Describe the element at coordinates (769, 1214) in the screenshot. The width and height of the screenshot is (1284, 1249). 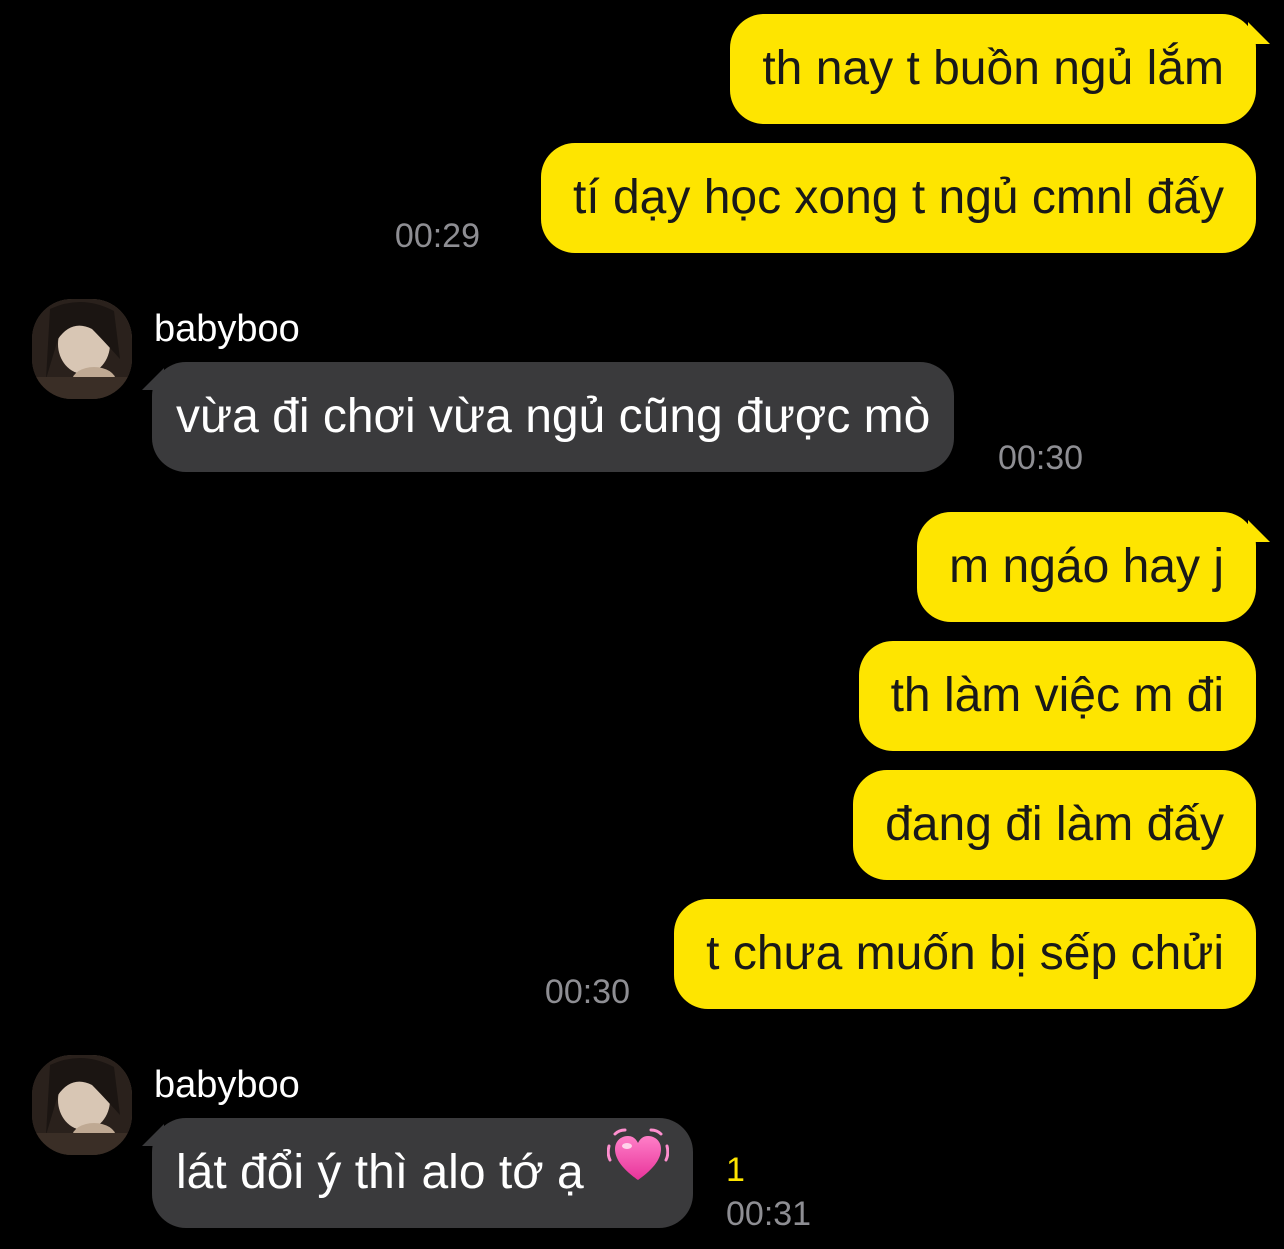
I see `message-timestamp: 00:31` at that location.